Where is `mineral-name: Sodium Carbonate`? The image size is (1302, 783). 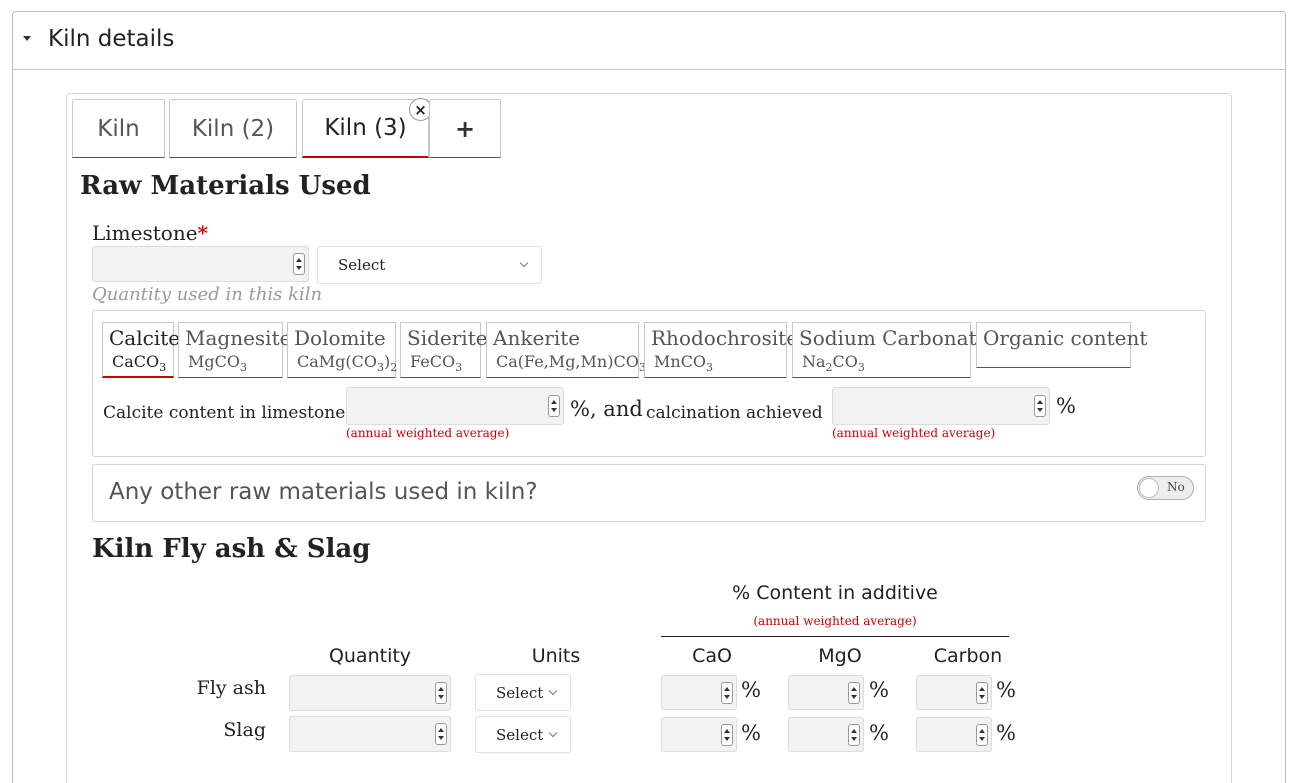
mineral-name: Sodium Carbonate is located at coordinates (894, 338).